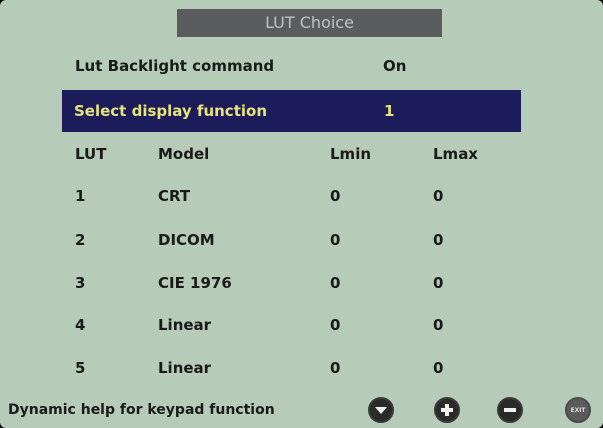 Image resolution: width=603 pixels, height=428 pixels. Describe the element at coordinates (455, 154) in the screenshot. I see `header-lmax: Lmax` at that location.